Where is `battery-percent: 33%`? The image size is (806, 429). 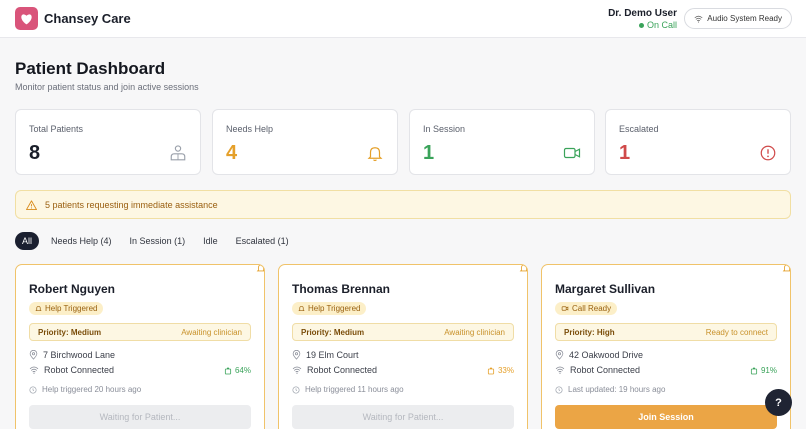
battery-percent: 33% is located at coordinates (505, 370).